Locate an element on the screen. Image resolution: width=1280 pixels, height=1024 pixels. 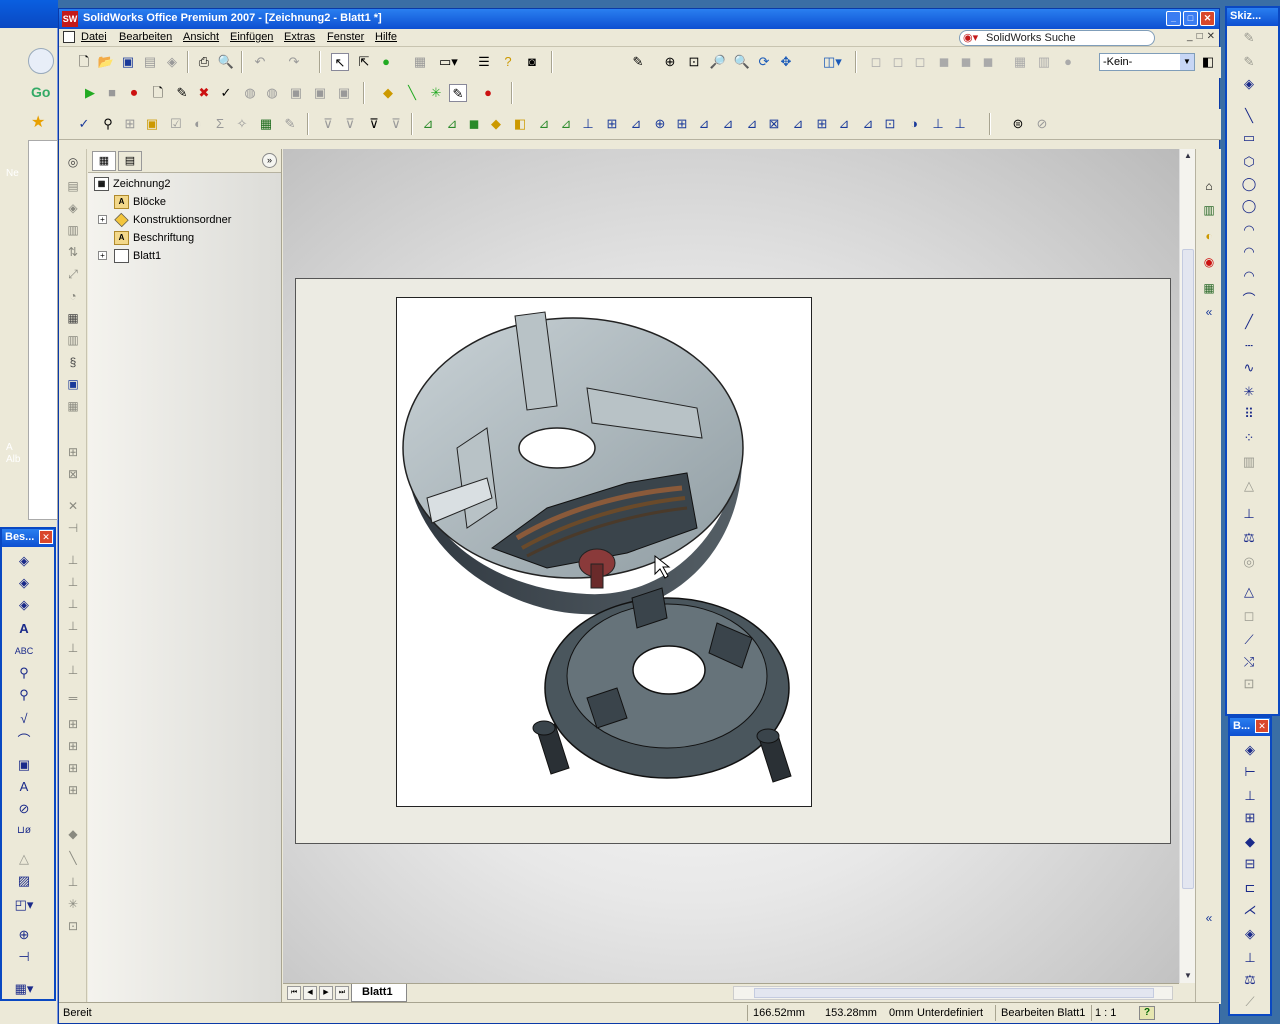
table-icon: ▦ is located at coordinates (266, 124).